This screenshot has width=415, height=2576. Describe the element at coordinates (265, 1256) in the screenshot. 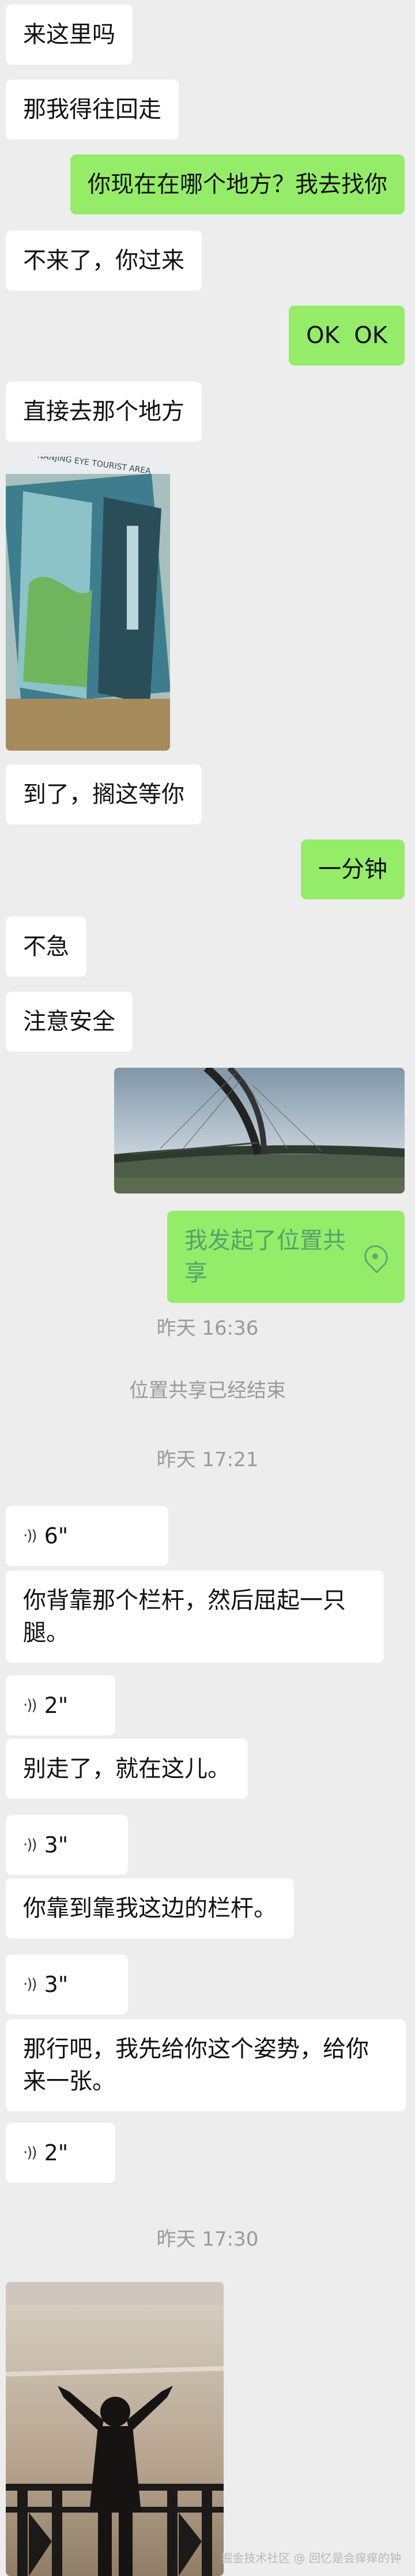

I see `location-share-text: 我发起了位置共享` at that location.